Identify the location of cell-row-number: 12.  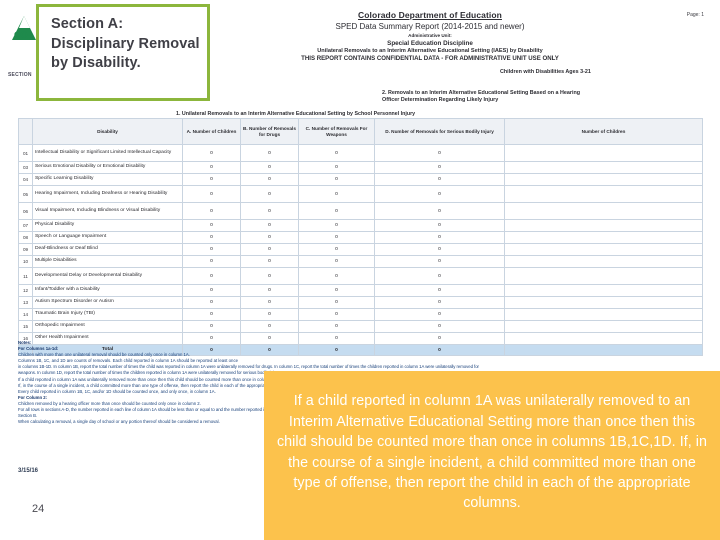
(25, 290).